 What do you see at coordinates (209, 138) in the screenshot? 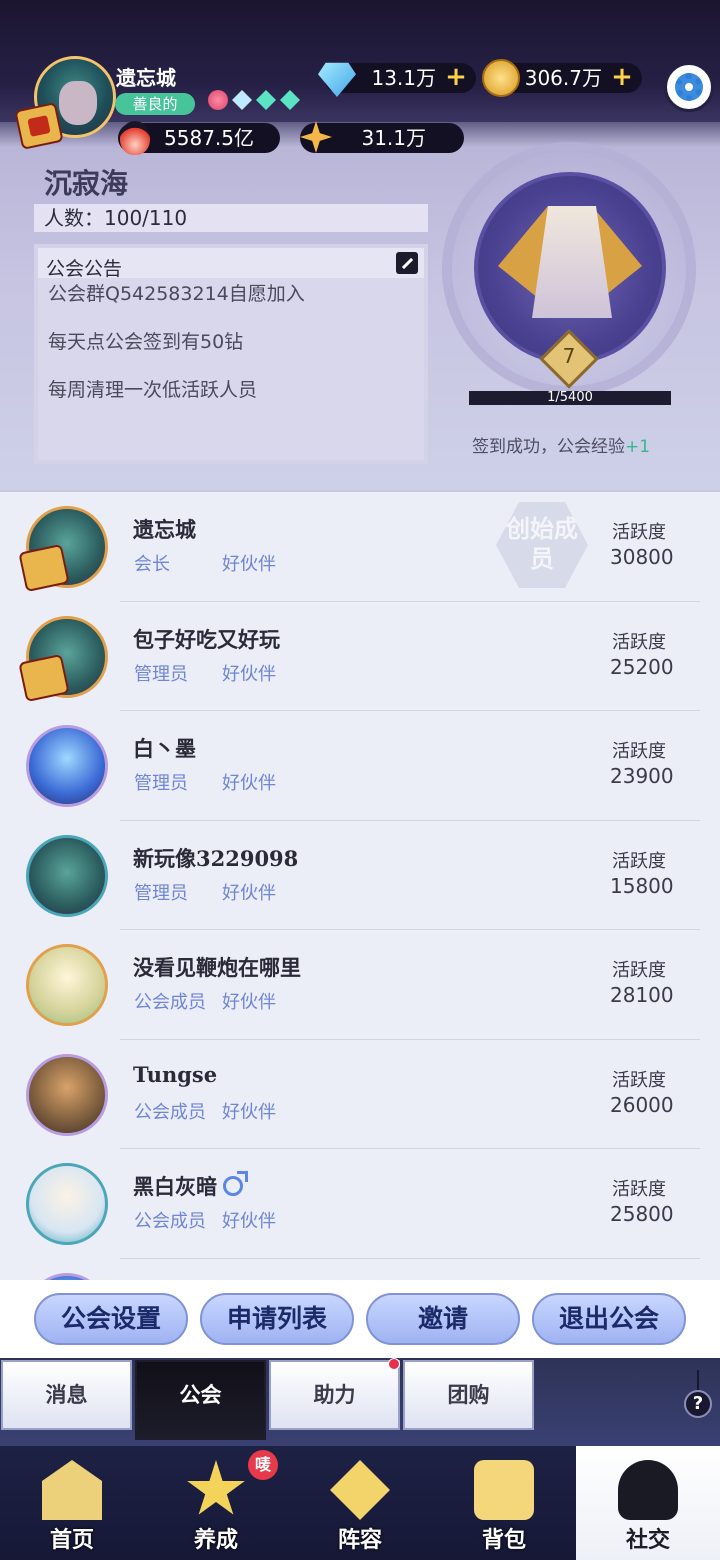
I see `power-value: 5587.5亿` at bounding box center [209, 138].